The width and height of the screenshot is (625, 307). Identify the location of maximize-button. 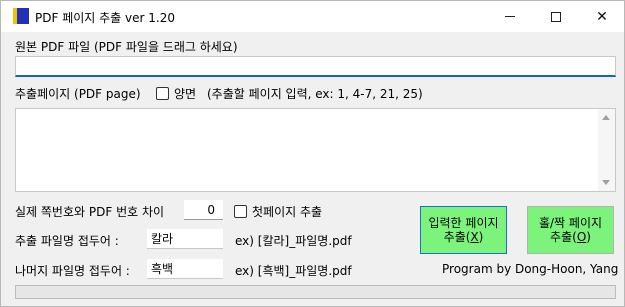
(556, 16).